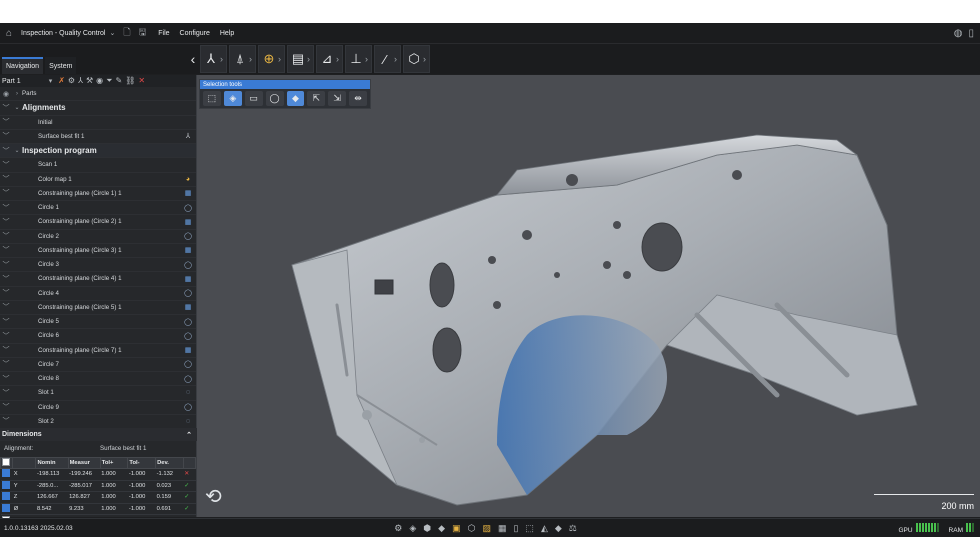 The width and height of the screenshot is (980, 560). I want to click on tab-system: System, so click(61, 65).